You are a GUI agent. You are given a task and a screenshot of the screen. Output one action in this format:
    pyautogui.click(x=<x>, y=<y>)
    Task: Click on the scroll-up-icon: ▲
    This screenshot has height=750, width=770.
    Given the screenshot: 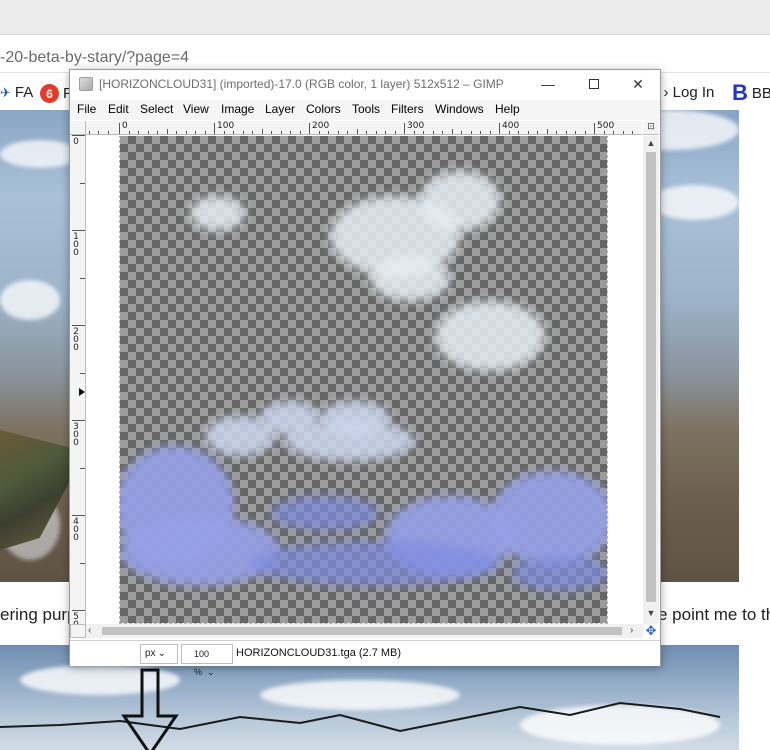 What is the action you would take?
    pyautogui.click(x=651, y=143)
    